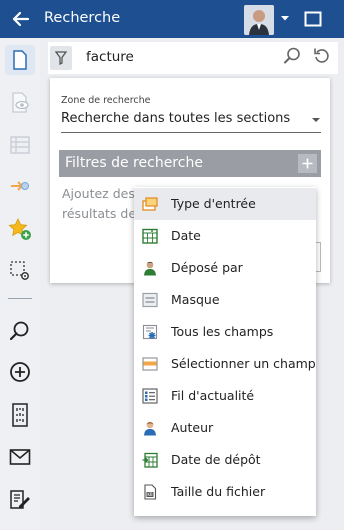 The width and height of the screenshot is (344, 530). What do you see at coordinates (213, 395) in the screenshot?
I see `dropdown-item-label: Fil d'actualité` at bounding box center [213, 395].